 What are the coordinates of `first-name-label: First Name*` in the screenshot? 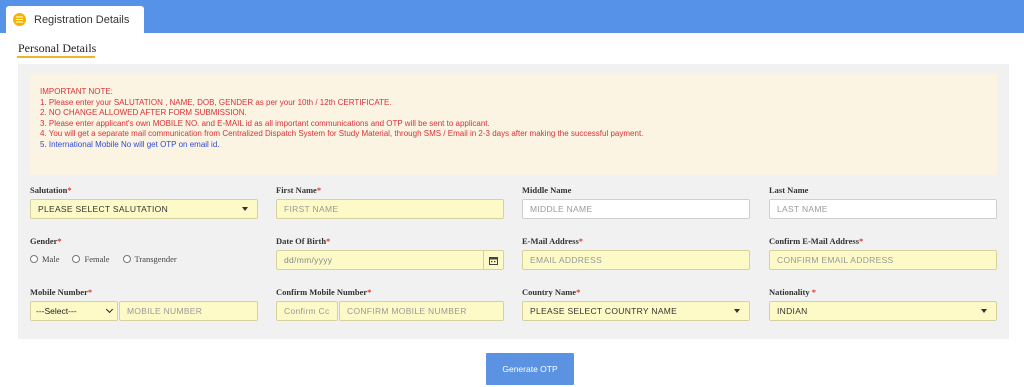 It's located at (299, 190).